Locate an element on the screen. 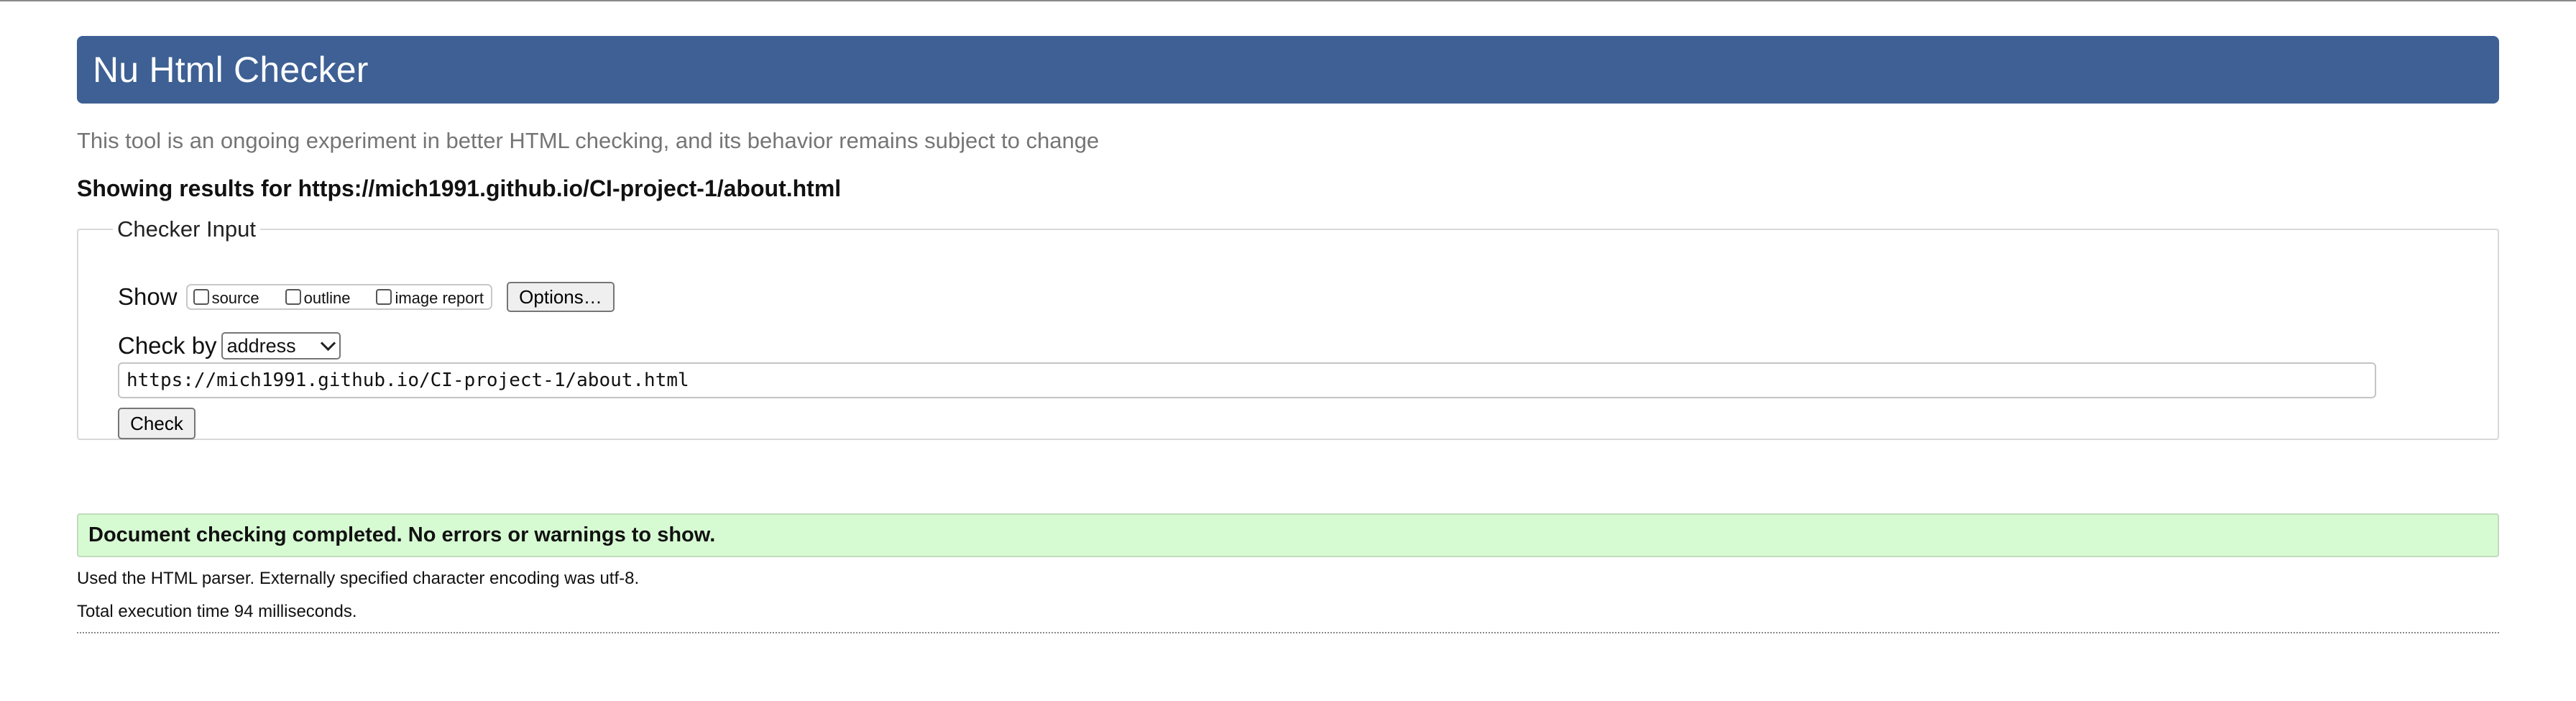  show-options-group: source outline image report is located at coordinates (338, 297).